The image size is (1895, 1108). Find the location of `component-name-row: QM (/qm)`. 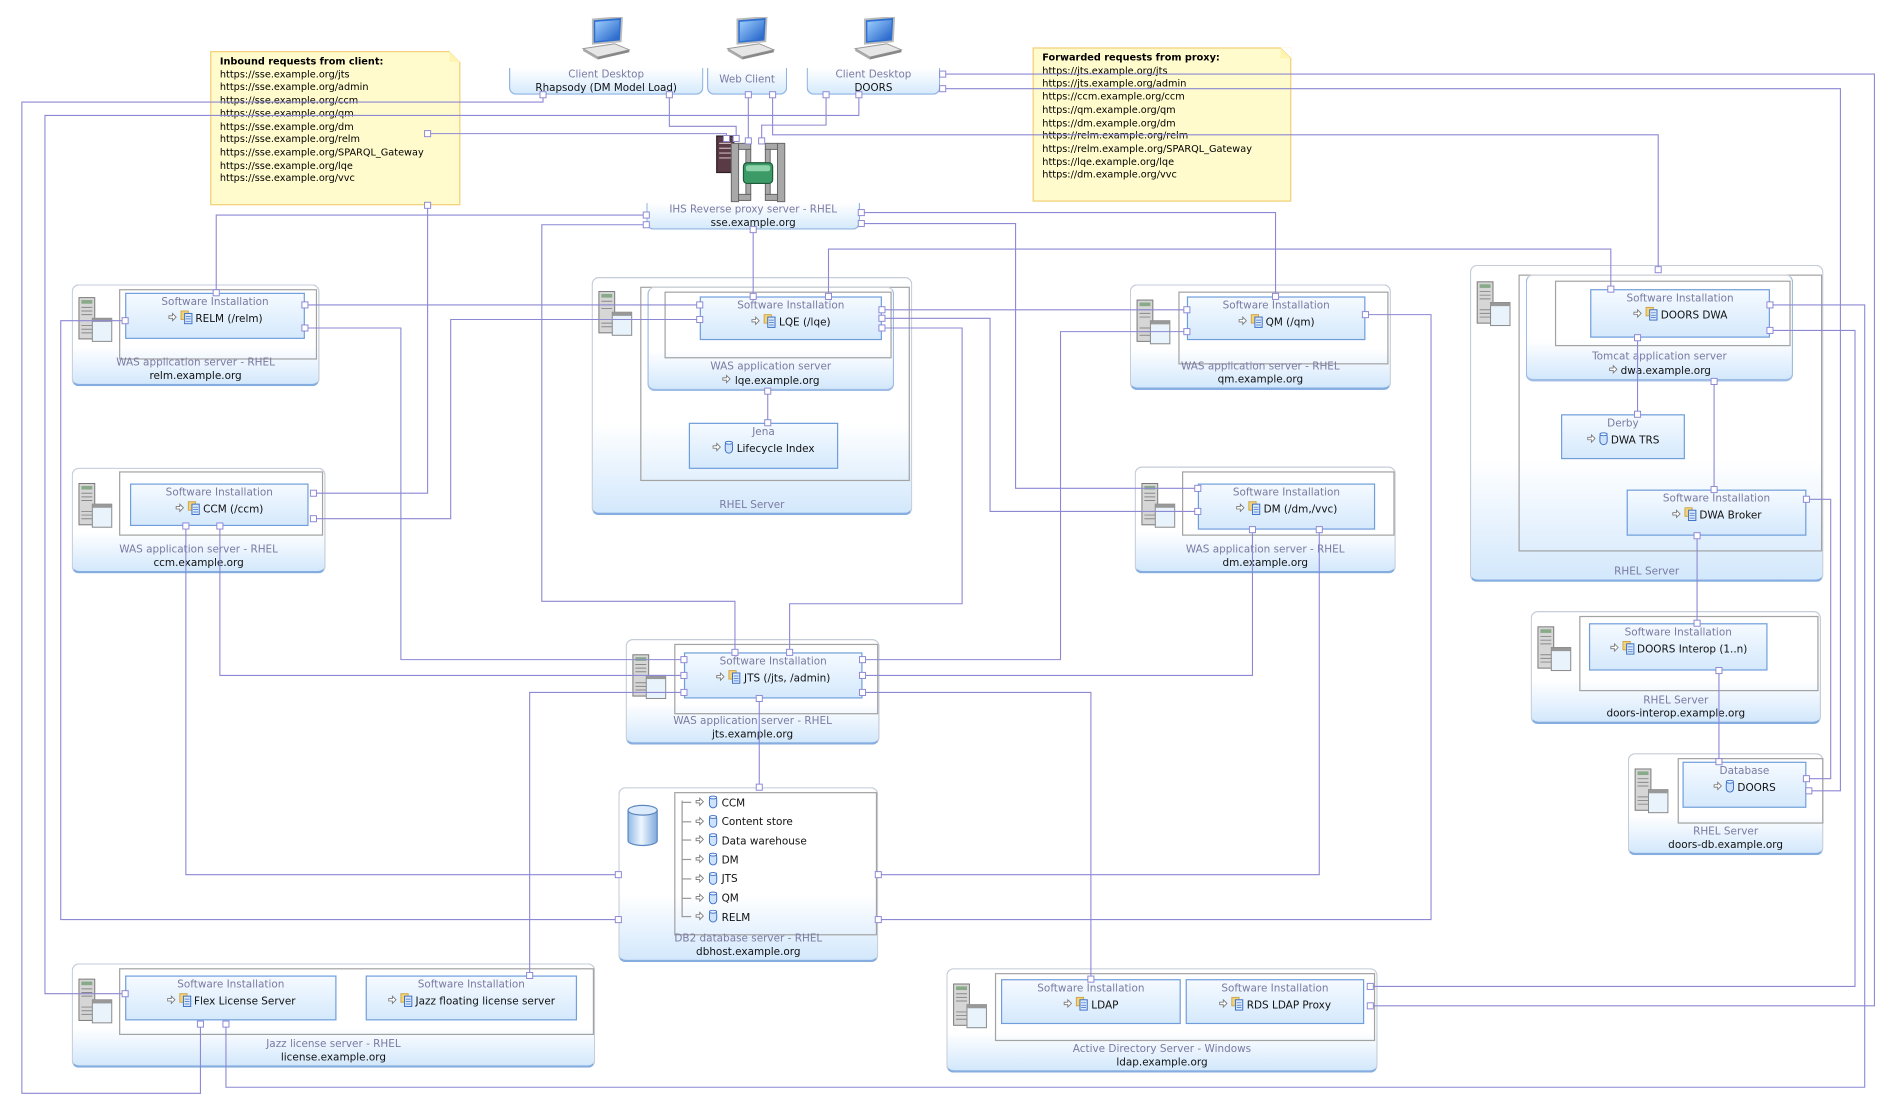

component-name-row: QM (/qm) is located at coordinates (1276, 322).